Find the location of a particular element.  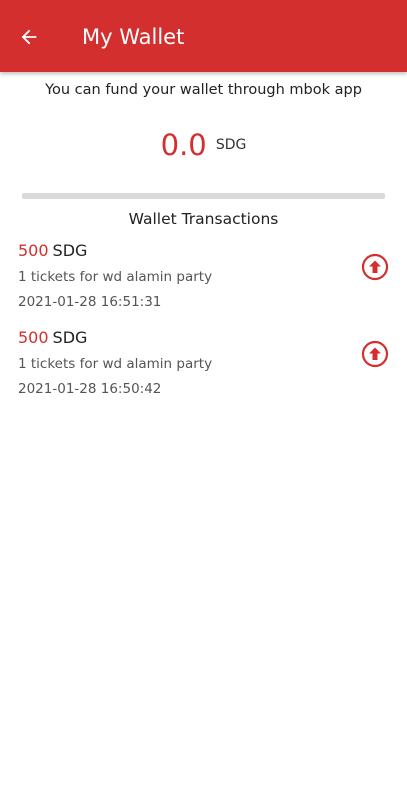

transaction-date: 2021-01-28 16:51:31 is located at coordinates (90, 302).